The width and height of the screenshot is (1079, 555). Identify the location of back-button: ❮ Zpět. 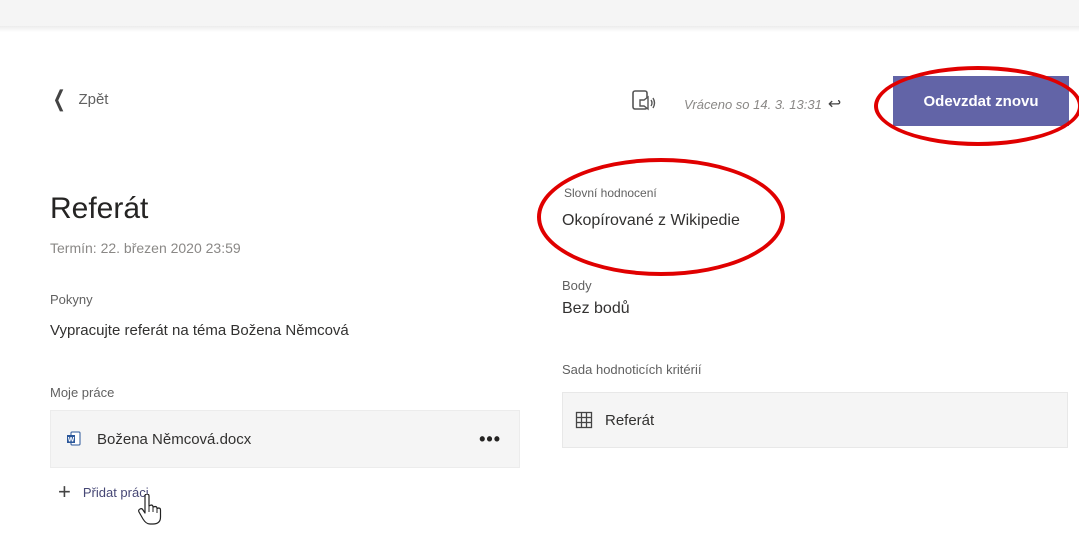
(79, 98).